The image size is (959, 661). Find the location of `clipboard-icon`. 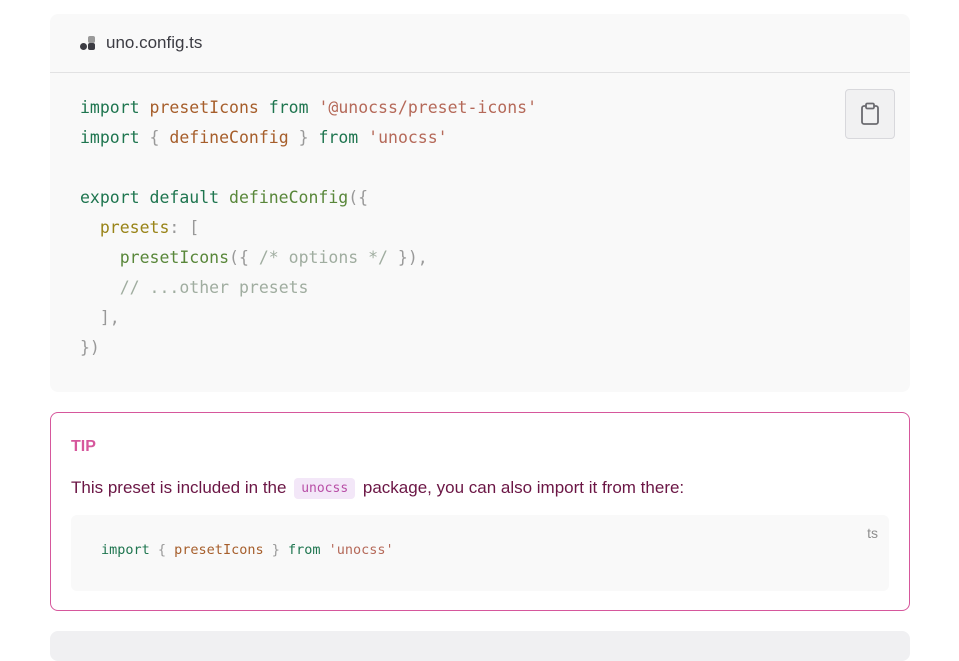

clipboard-icon is located at coordinates (870, 113).